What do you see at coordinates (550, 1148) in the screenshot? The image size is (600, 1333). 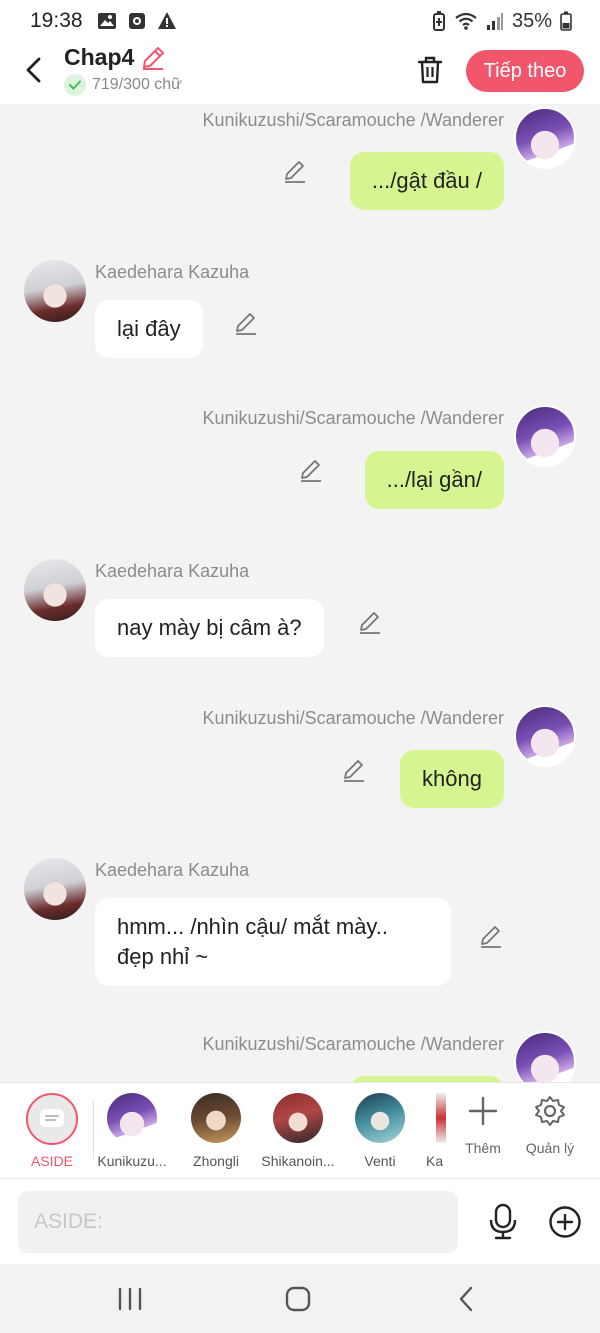 I see `manage-label: Quản lý` at bounding box center [550, 1148].